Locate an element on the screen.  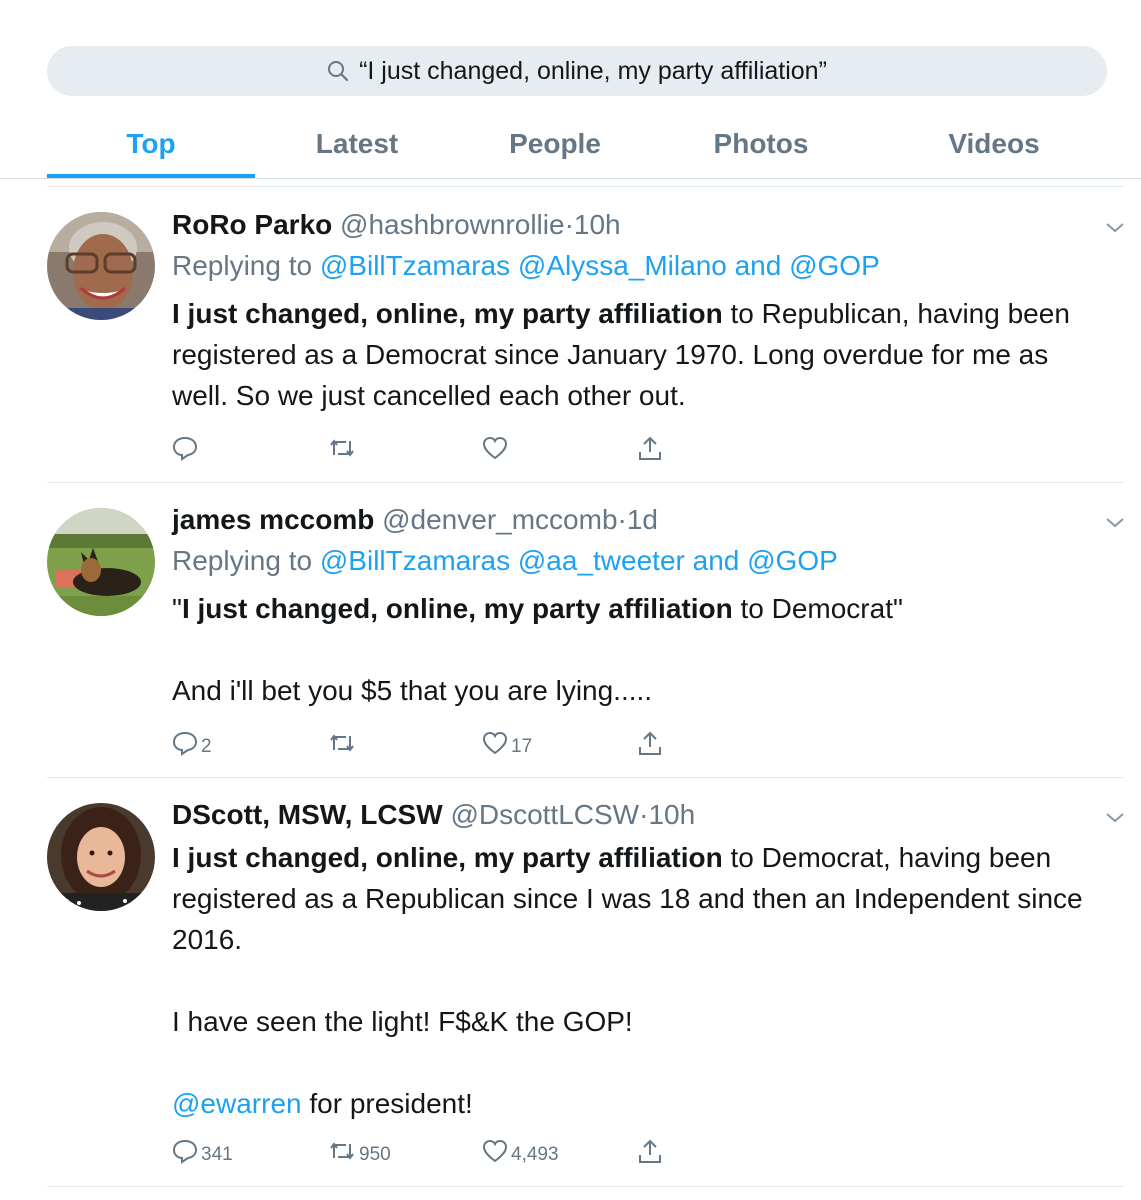
reply-mentions: @BillTzamaras @Alyssa_Milano and @GOP is located at coordinates (600, 265).